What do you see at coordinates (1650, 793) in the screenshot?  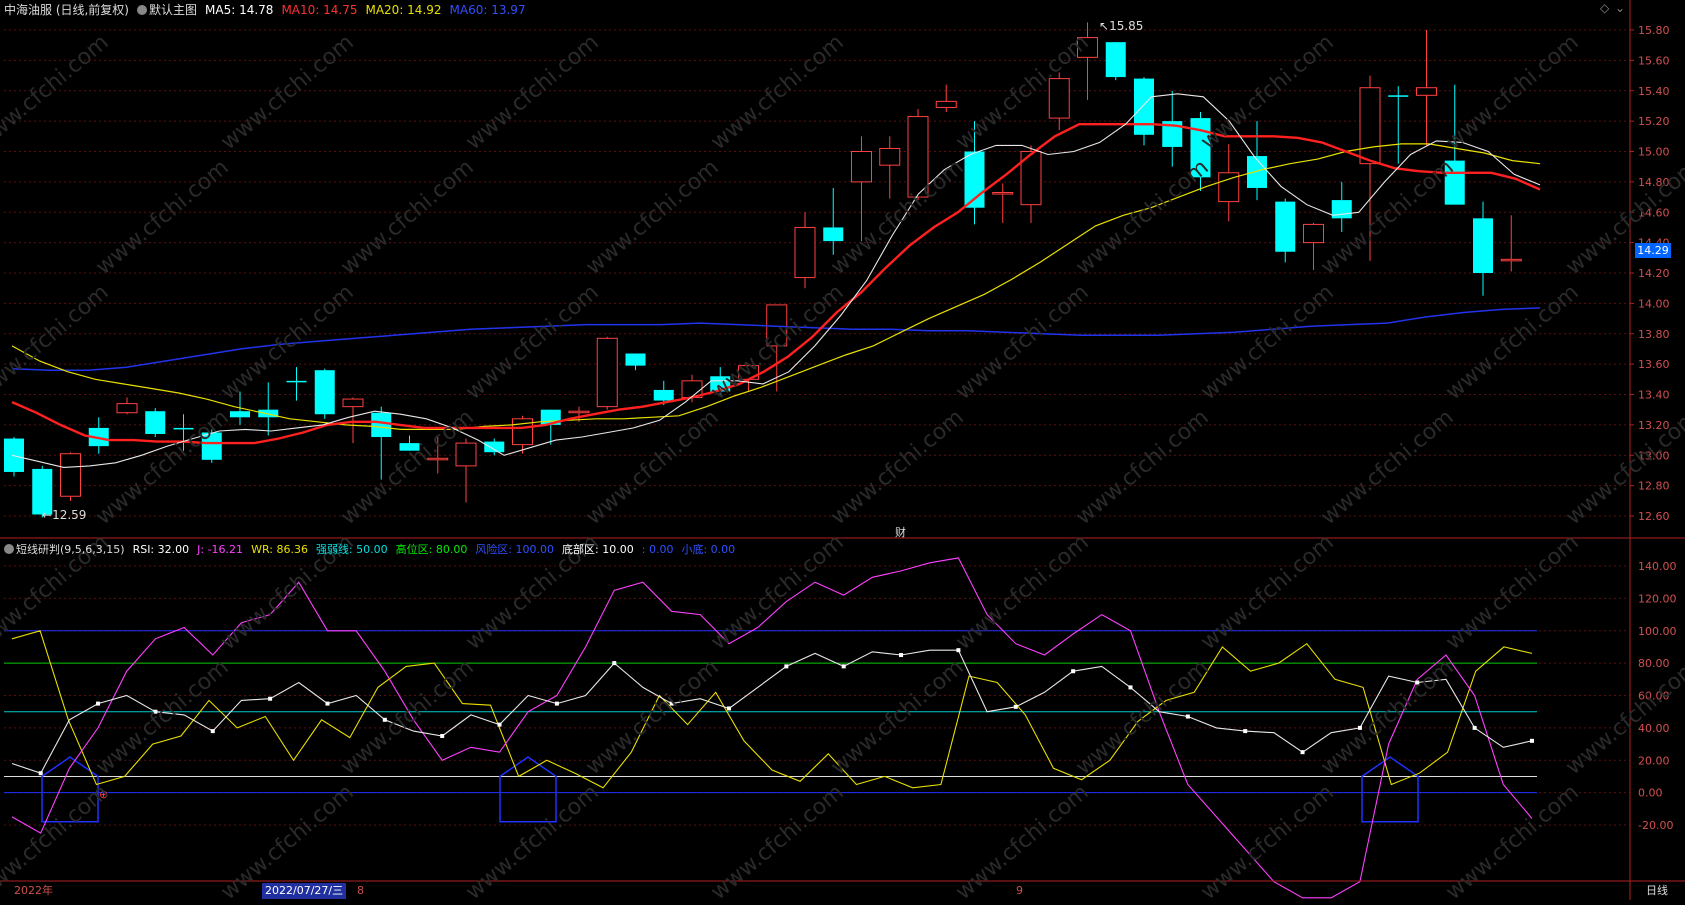 I see `indicator-tick-label: 0.00` at bounding box center [1650, 793].